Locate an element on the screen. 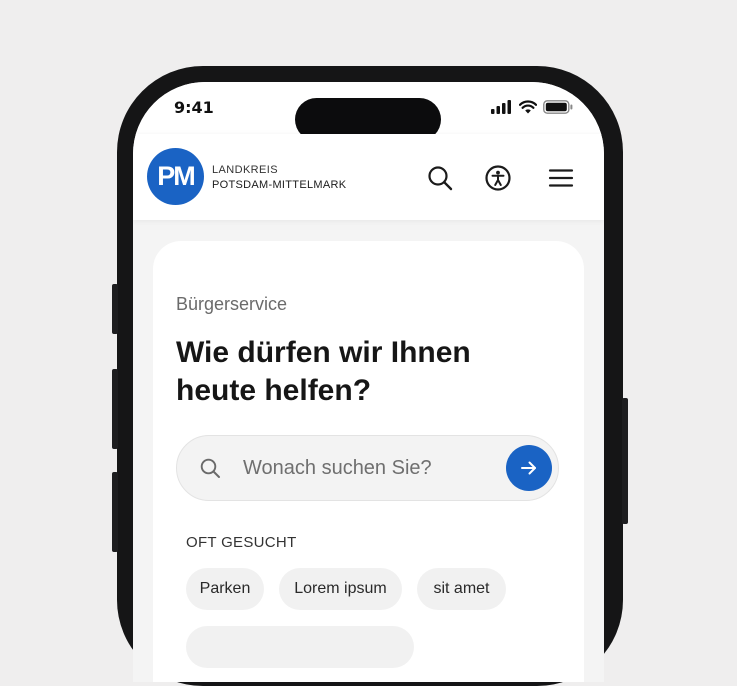  page-title: Wie dürfen wir Ihnen heute helfen? is located at coordinates (376, 372).